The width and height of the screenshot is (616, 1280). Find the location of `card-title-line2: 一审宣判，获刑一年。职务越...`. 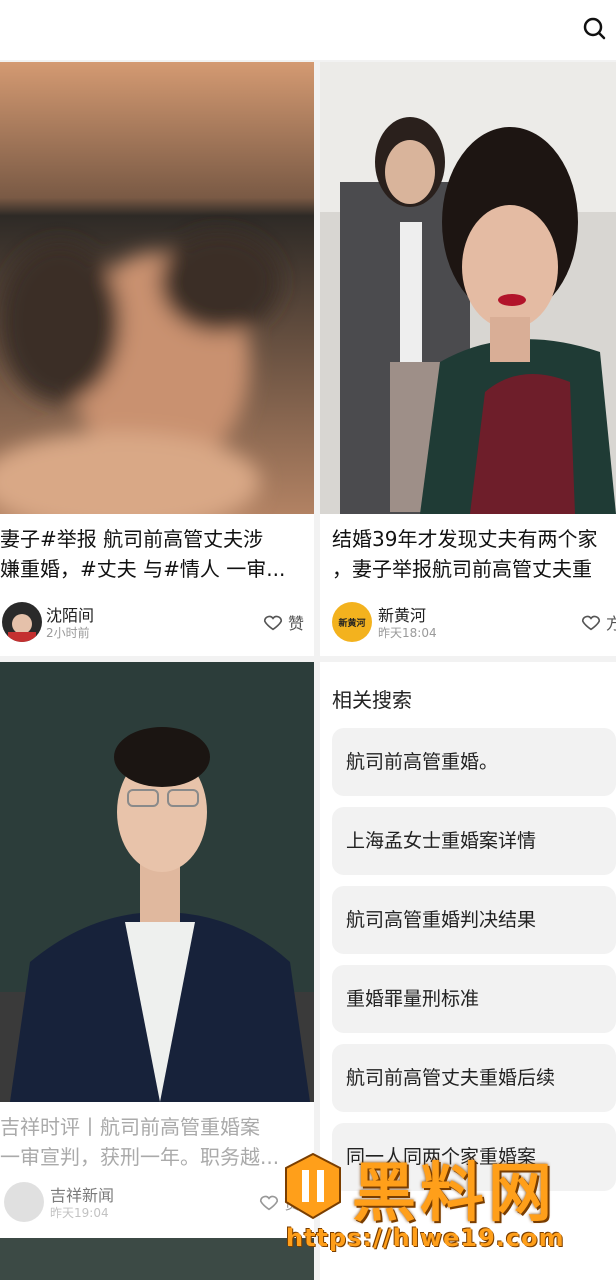

card-title-line2: 一审宣判，获刑一年。职务越... is located at coordinates (140, 1157).